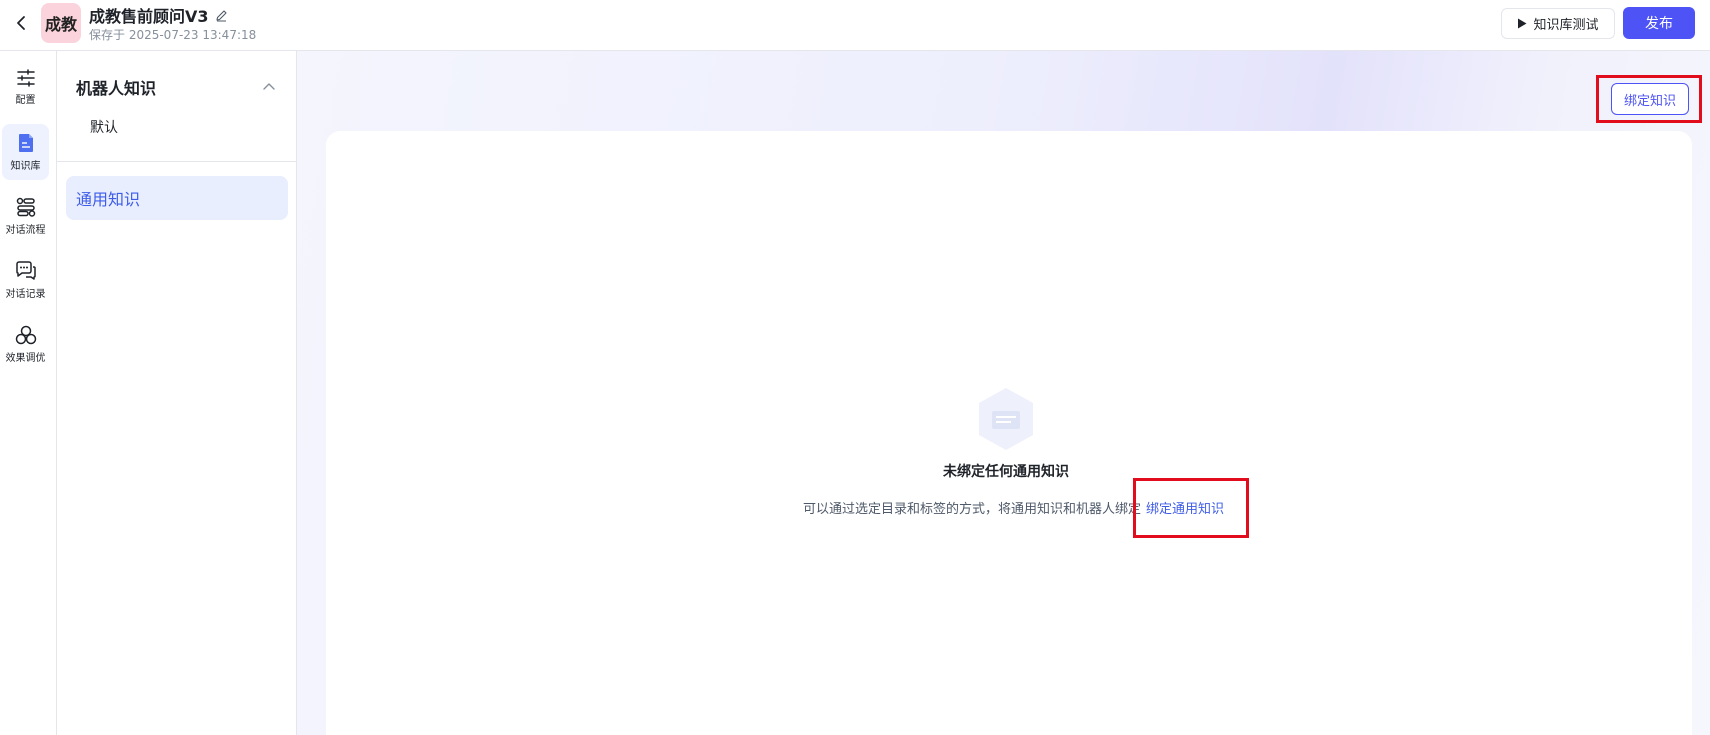 The height and width of the screenshot is (735, 1710). What do you see at coordinates (1185, 507) in the screenshot?
I see `bind-general-knowledge-link: 绑定通用知识` at bounding box center [1185, 507].